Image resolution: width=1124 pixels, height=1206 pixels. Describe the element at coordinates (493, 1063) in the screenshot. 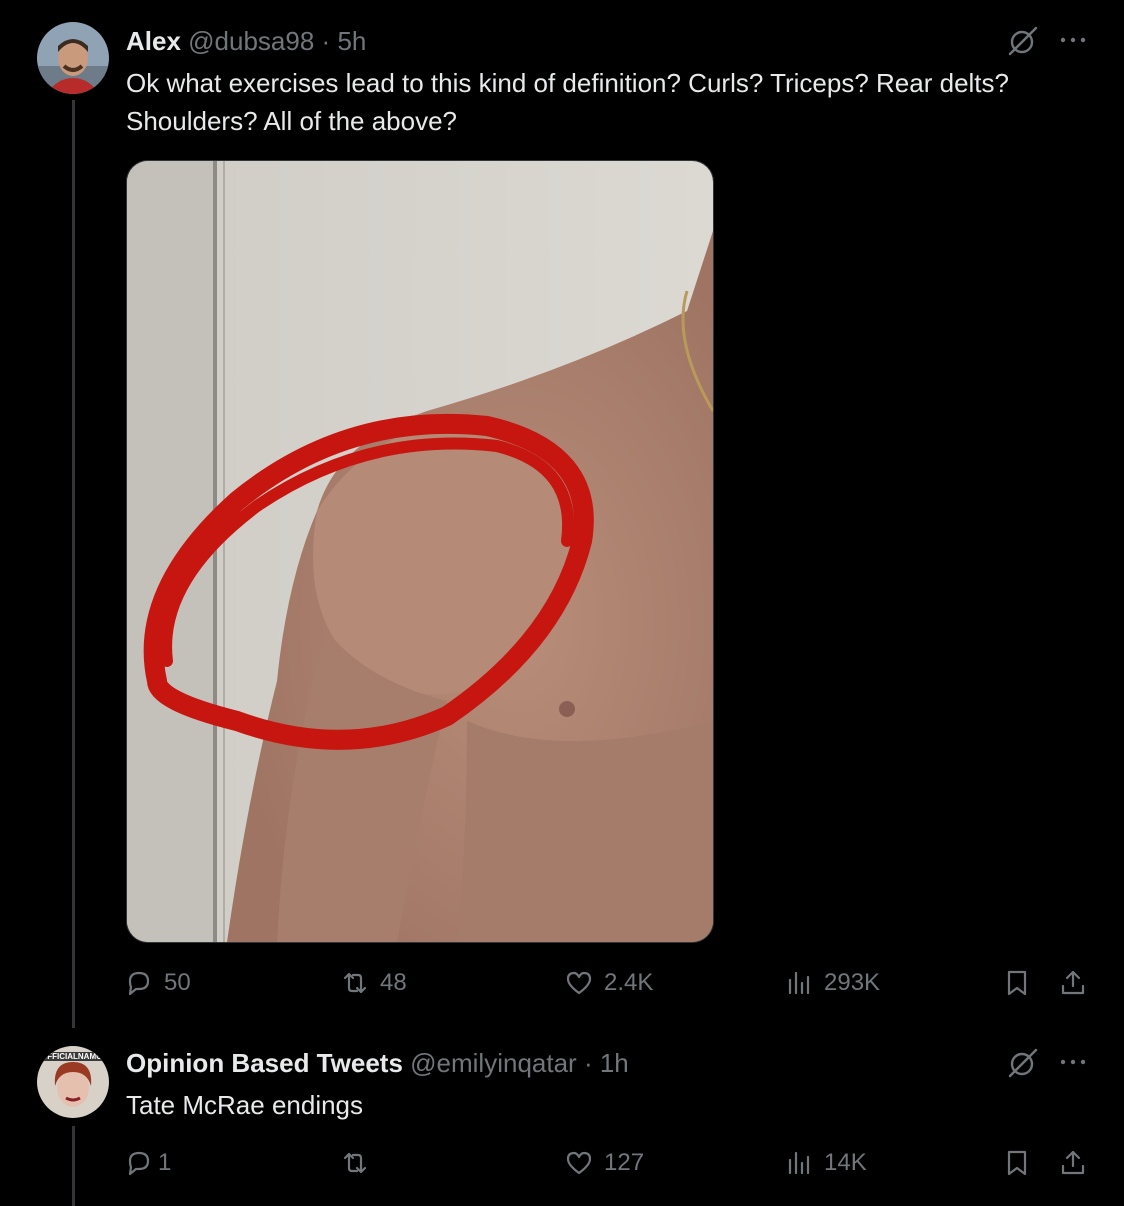

I see `handle: @emilyinqatar` at that location.